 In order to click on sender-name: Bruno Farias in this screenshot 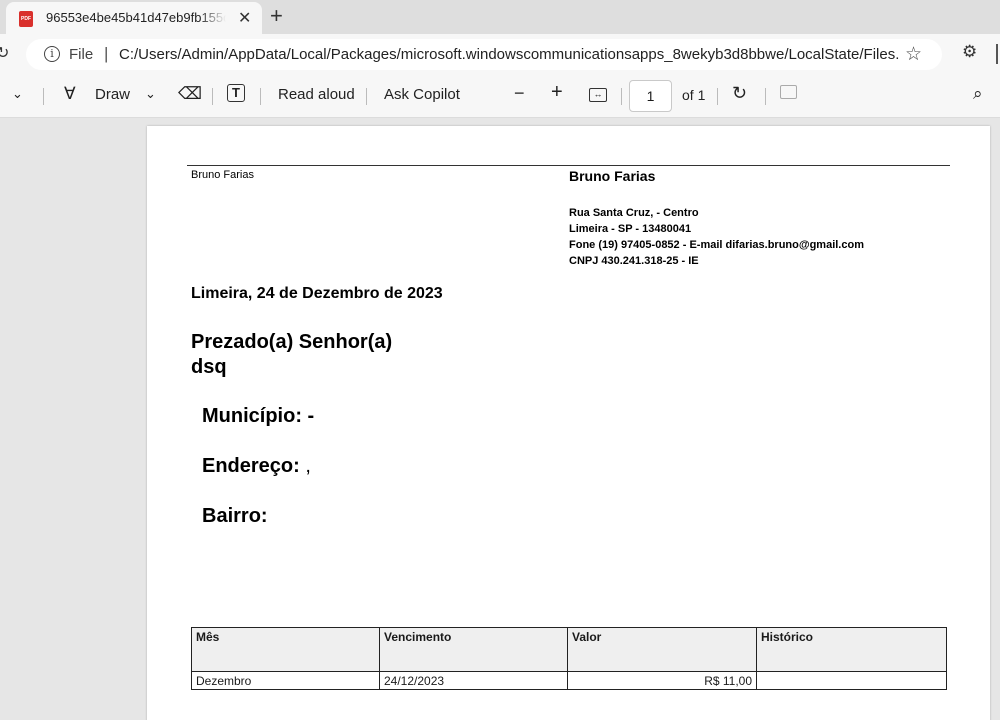, I will do `click(612, 176)`.